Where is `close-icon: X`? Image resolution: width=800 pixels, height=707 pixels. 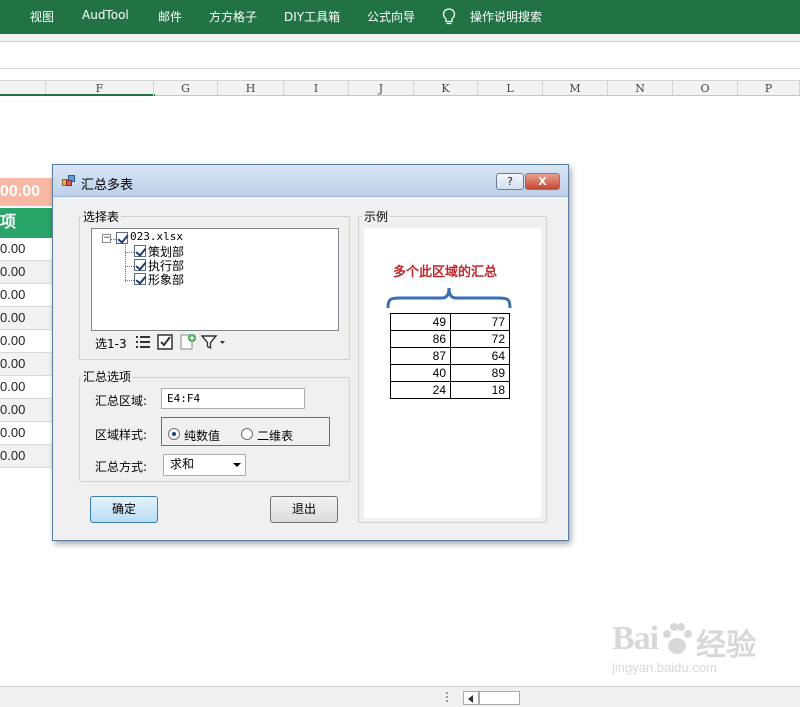
close-icon: X is located at coordinates (542, 181).